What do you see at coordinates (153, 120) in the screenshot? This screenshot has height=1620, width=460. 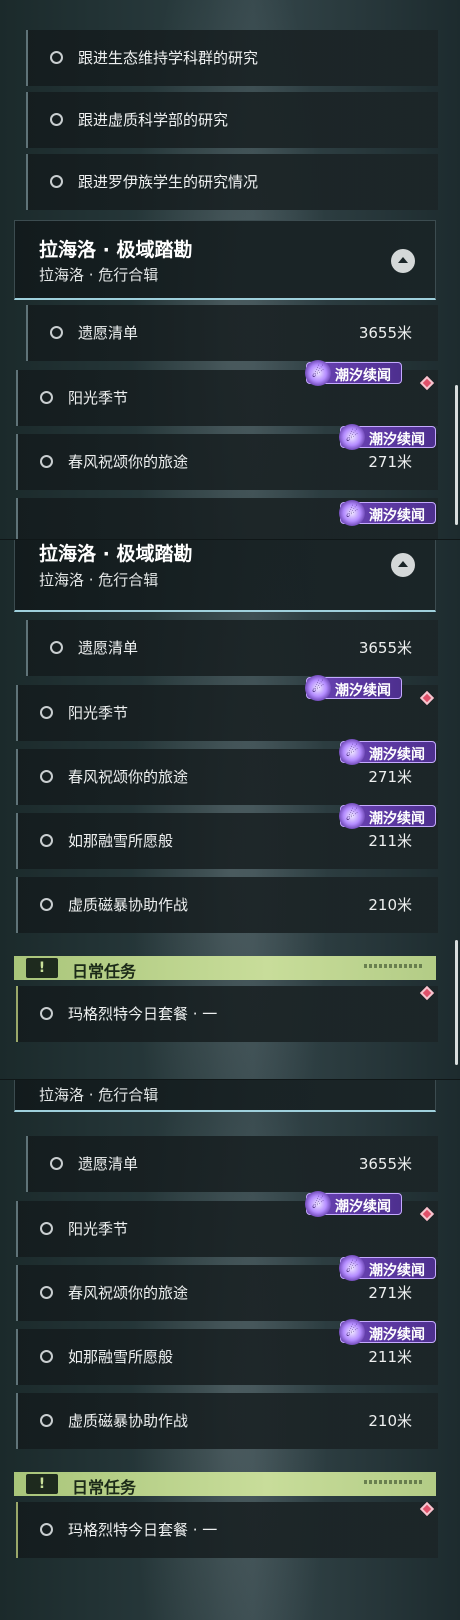 I see `task-label: 跟进虚质科学部的研究` at bounding box center [153, 120].